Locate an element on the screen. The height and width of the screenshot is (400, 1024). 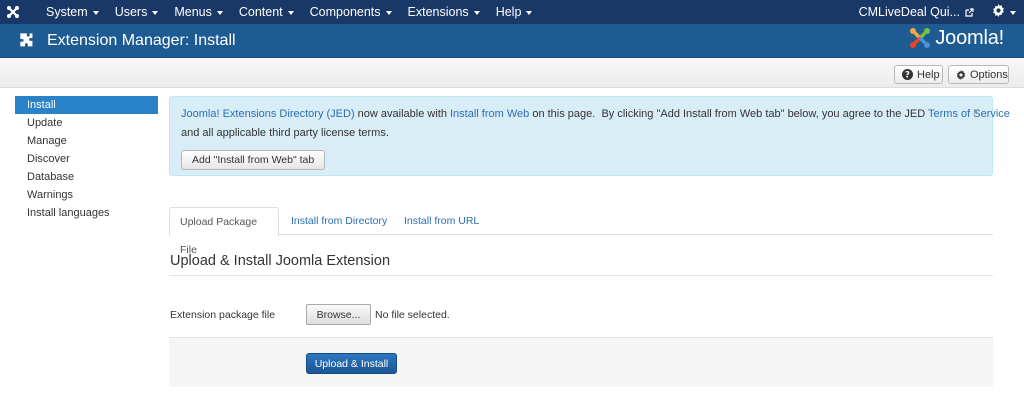
nav-help-label: Help is located at coordinates (508, 12).